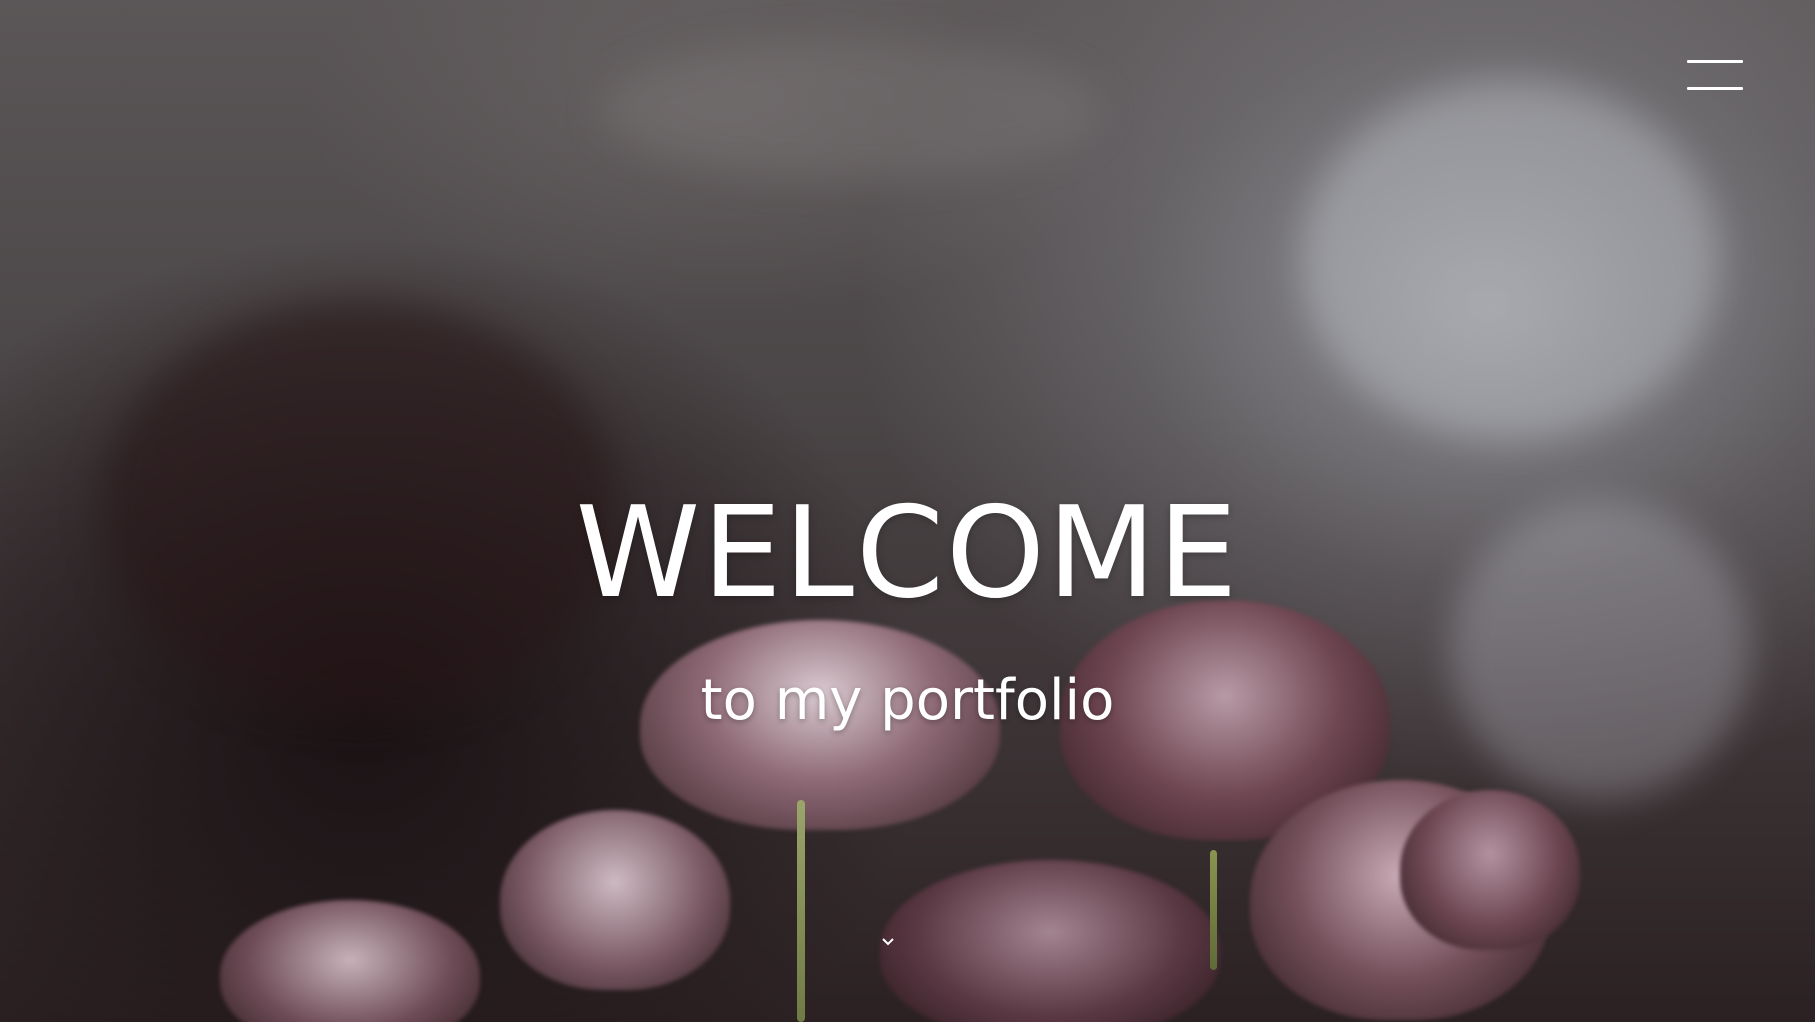  I want to click on hero-title: WELCOME, so click(907, 552).